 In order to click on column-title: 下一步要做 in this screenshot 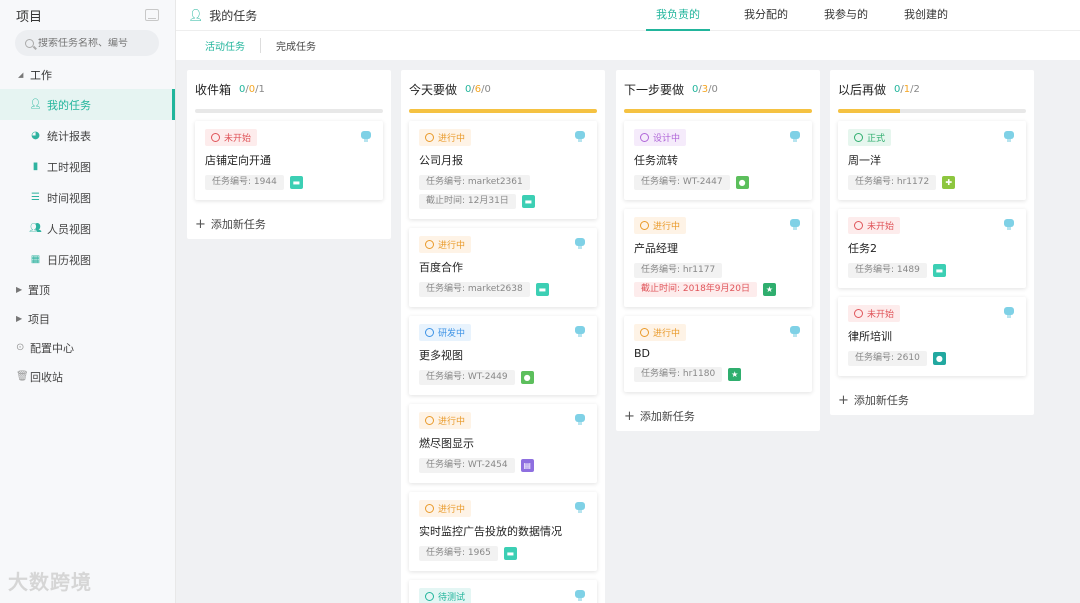, I will do `click(654, 90)`.